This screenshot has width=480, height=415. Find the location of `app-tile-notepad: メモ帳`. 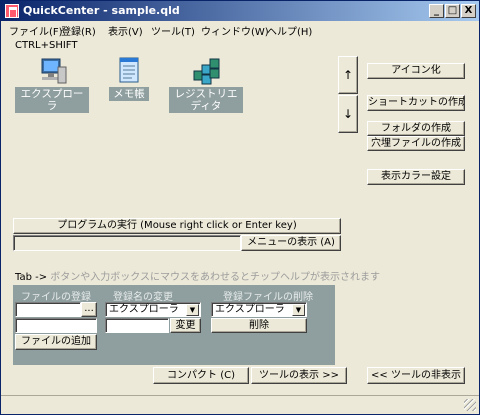

app-tile-notepad: メモ帳 is located at coordinates (129, 78).